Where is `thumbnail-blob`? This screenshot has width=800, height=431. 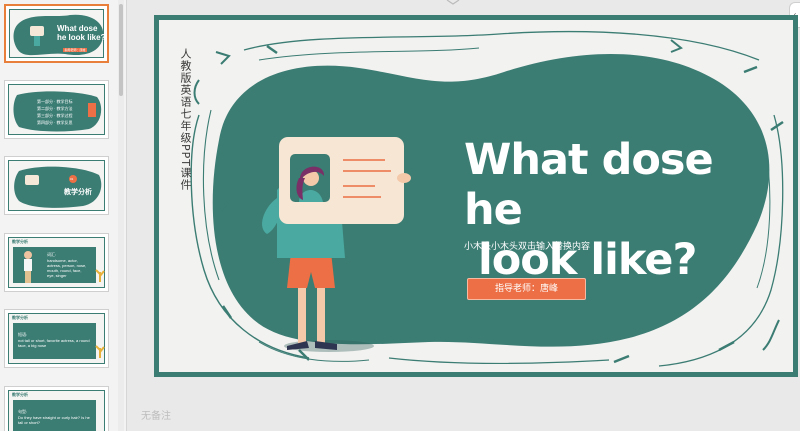
thumbnail-blob is located at coordinates (58, 187).